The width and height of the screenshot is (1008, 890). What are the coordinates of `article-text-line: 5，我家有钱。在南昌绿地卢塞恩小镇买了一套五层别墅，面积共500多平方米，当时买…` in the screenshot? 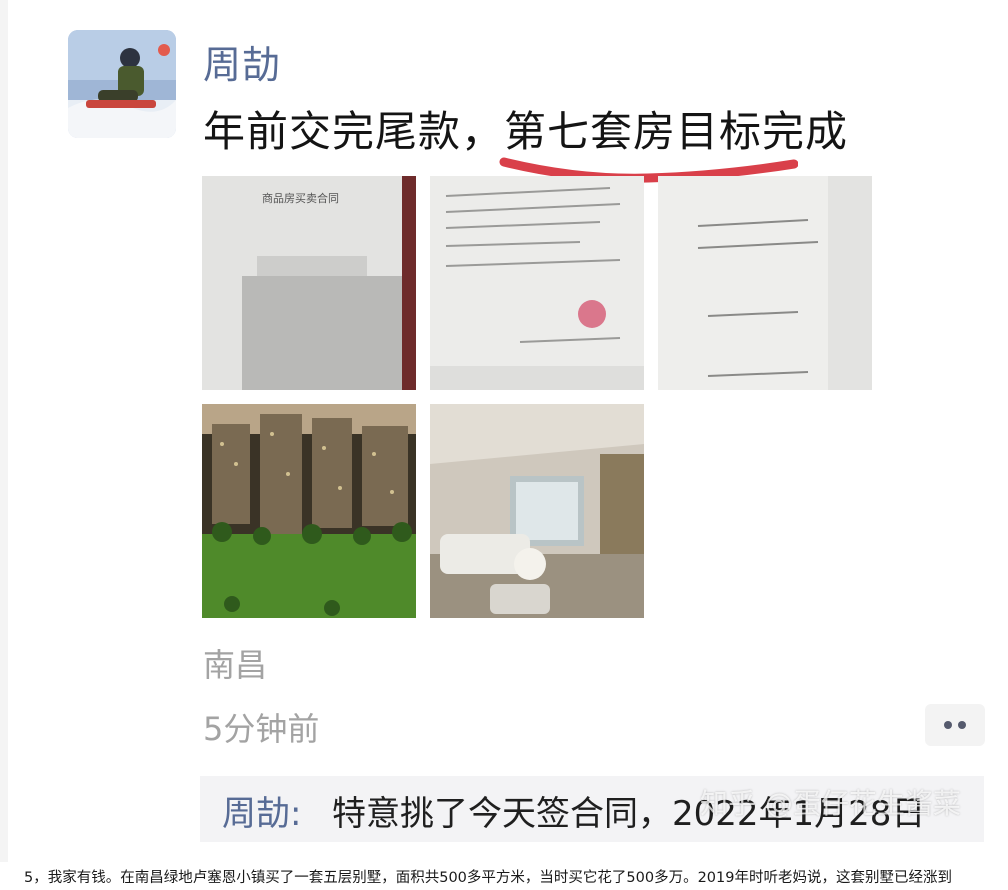 It's located at (488, 878).